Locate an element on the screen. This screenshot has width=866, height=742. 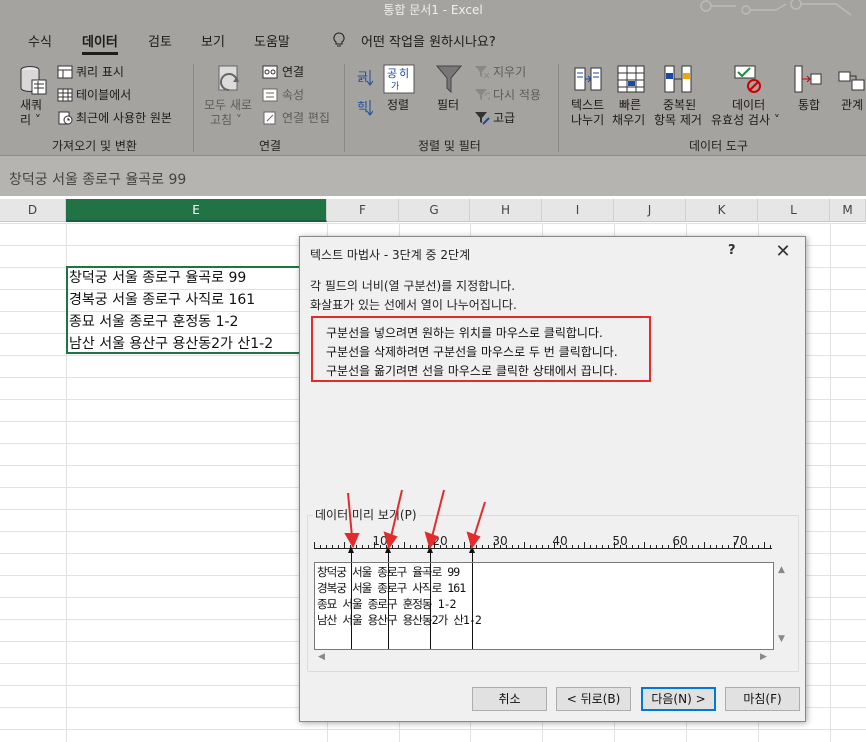
column-ruler: 10 20 30 40 50 60 70 is located at coordinates (544, 545).